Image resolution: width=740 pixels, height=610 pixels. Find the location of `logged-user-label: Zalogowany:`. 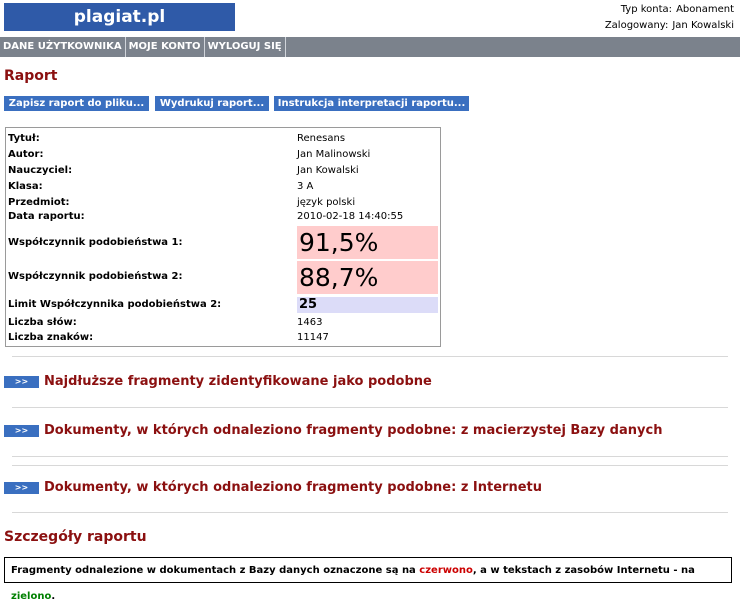

logged-user-label: Zalogowany: is located at coordinates (636, 25).